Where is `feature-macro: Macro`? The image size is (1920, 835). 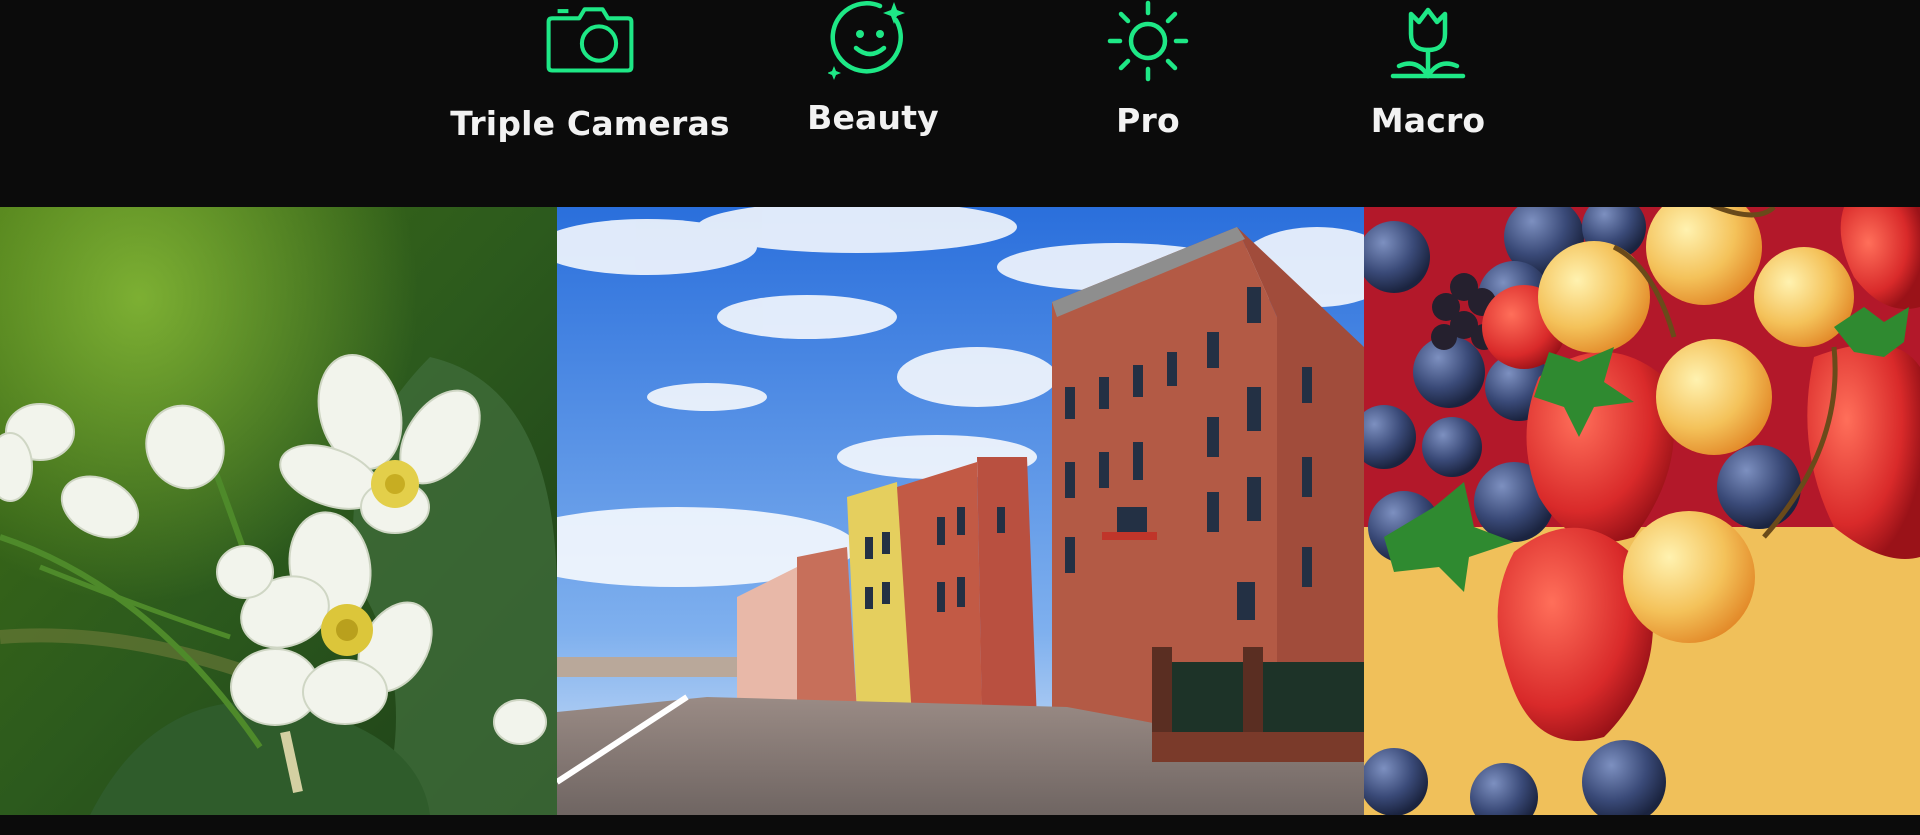 feature-macro: Macro is located at coordinates (1428, 80).